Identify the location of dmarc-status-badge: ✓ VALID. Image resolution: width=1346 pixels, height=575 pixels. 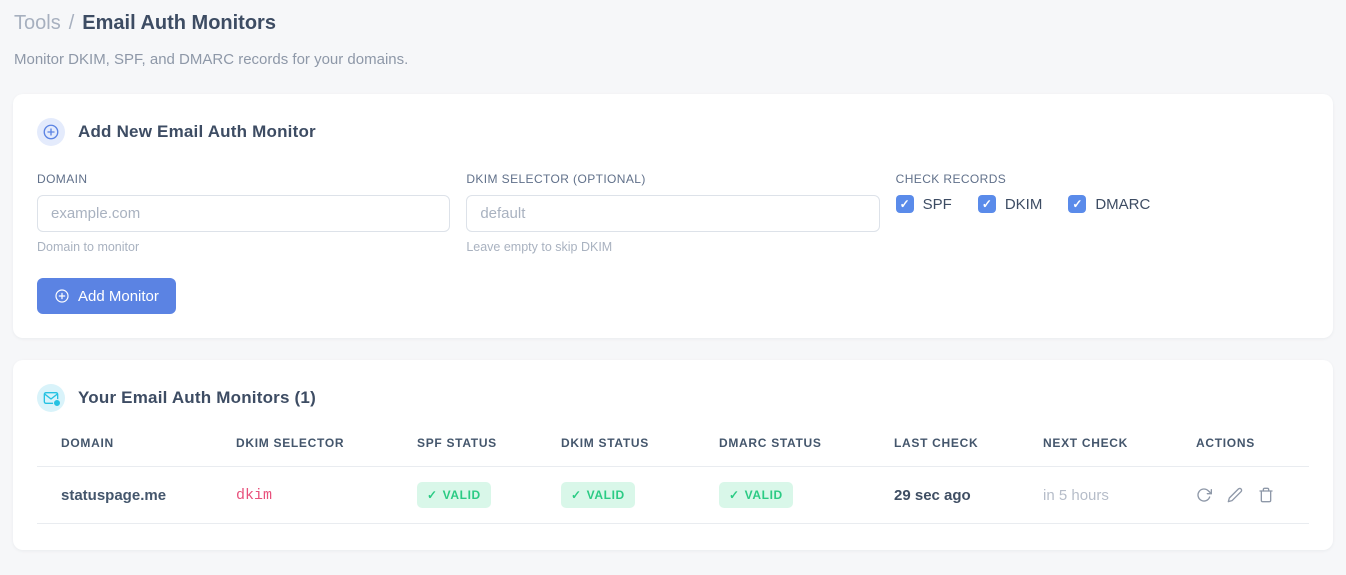
(756, 495).